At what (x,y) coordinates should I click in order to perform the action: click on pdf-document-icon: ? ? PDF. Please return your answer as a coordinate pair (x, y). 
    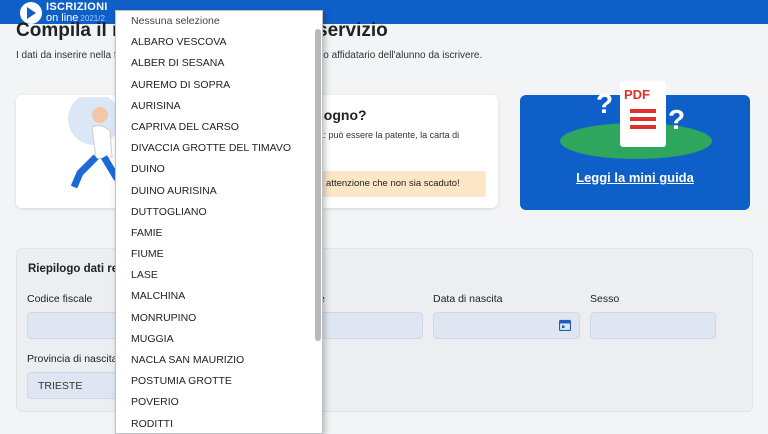
    Looking at the image, I should click on (636, 120).